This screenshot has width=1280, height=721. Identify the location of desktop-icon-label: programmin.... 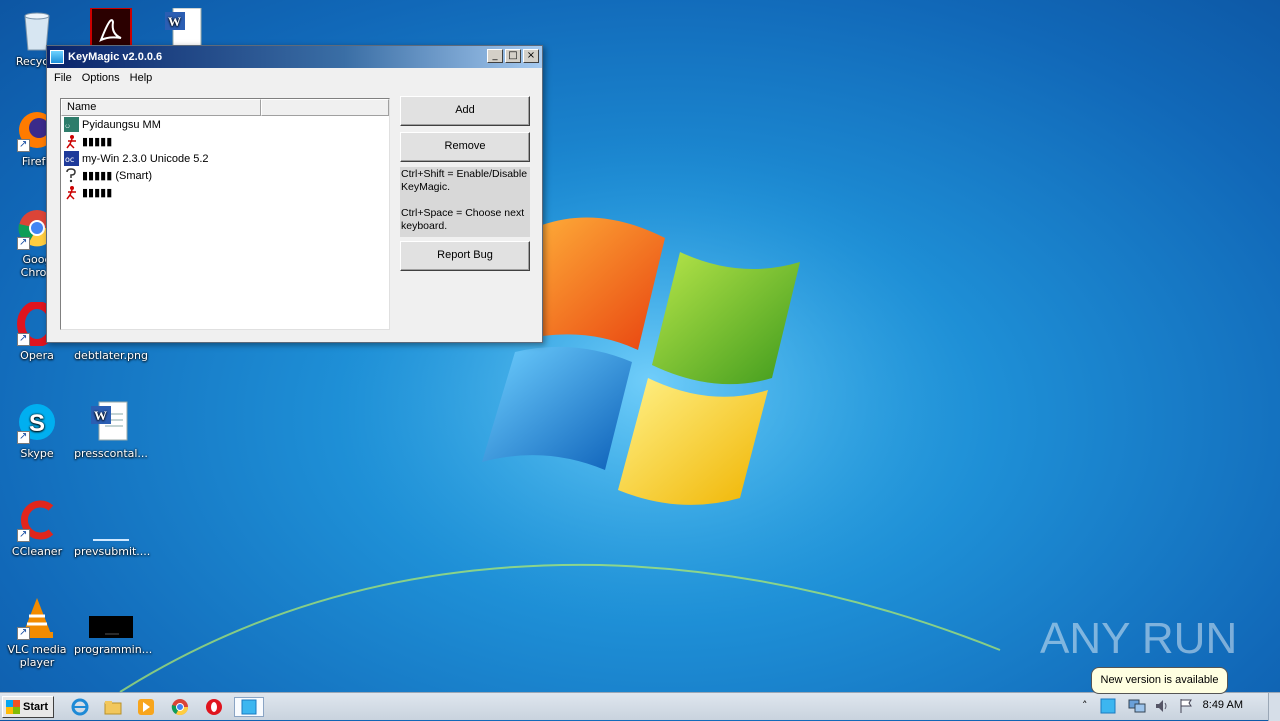
(113, 649).